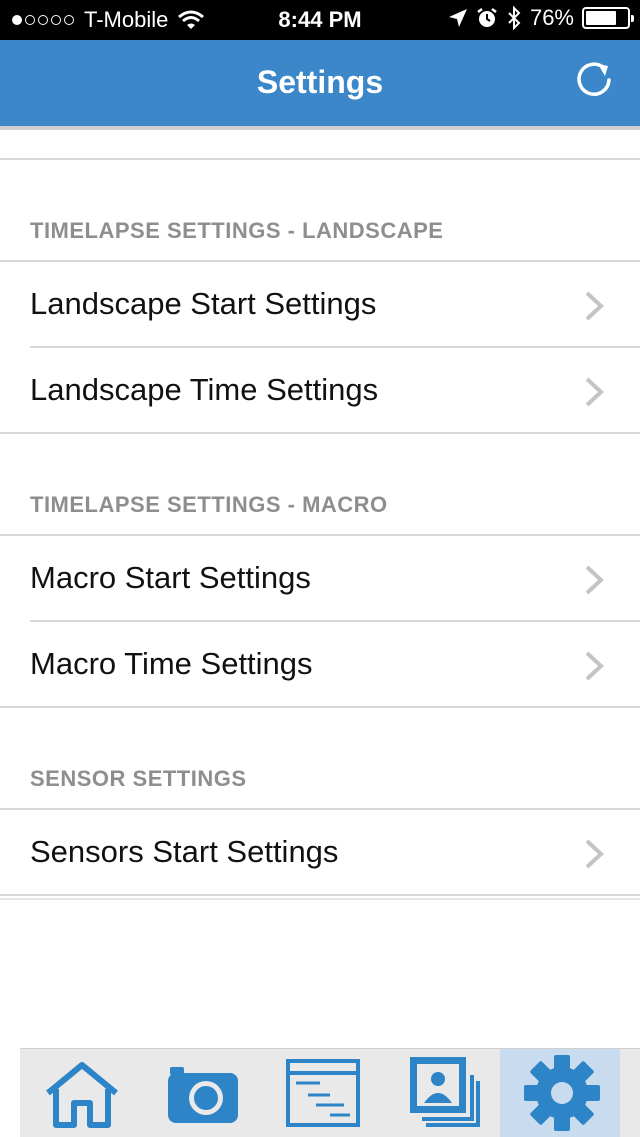  I want to click on battery-percent: 76%, so click(551, 17).